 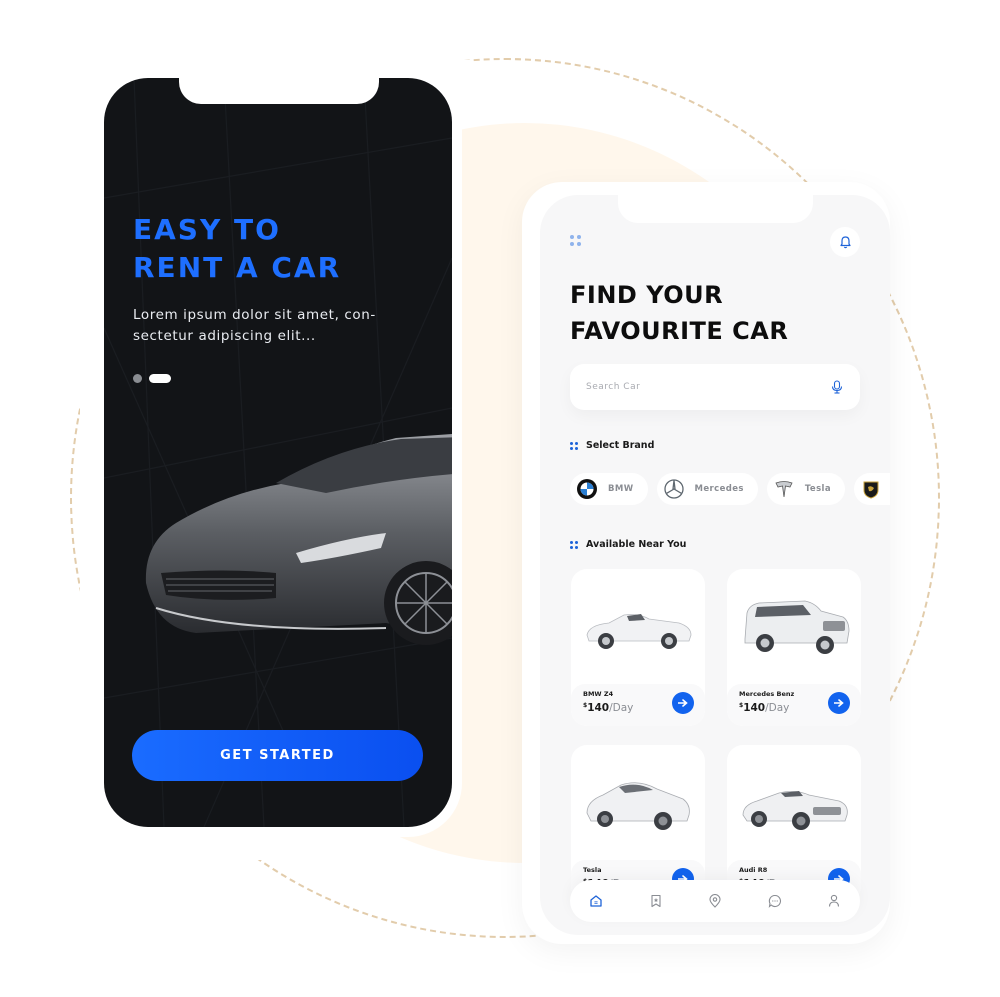 I want to click on car-card-mercedes-benz: Mercedes Benz $140/Day, so click(x=794, y=647).